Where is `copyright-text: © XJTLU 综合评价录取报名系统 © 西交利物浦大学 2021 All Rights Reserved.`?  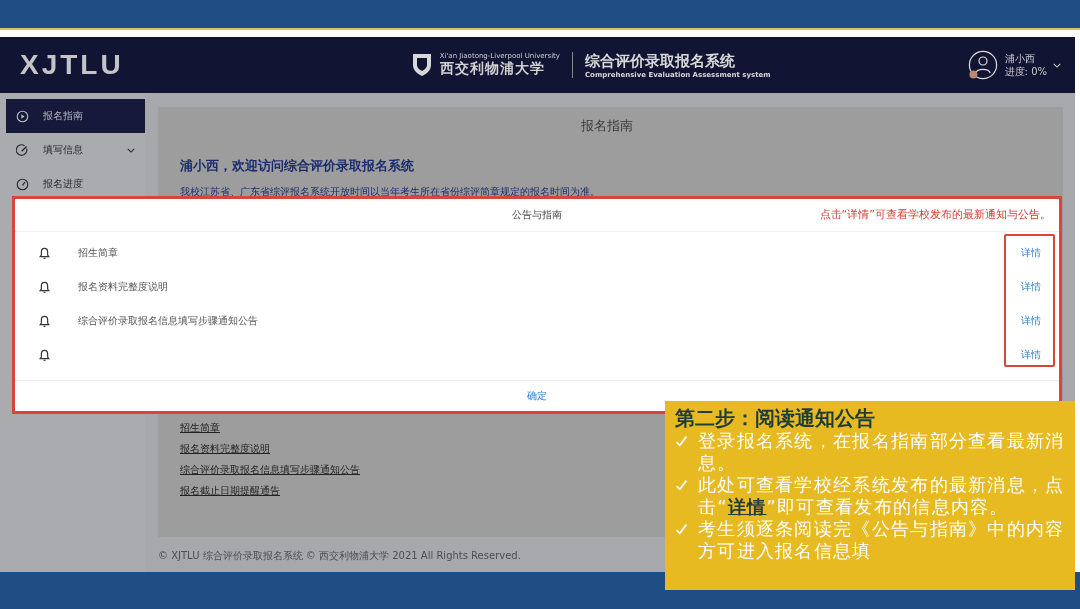 copyright-text: © XJTLU 综合评价录取报名系统 © 西交利物浦大学 2021 All Rights Reserved. is located at coordinates (339, 556).